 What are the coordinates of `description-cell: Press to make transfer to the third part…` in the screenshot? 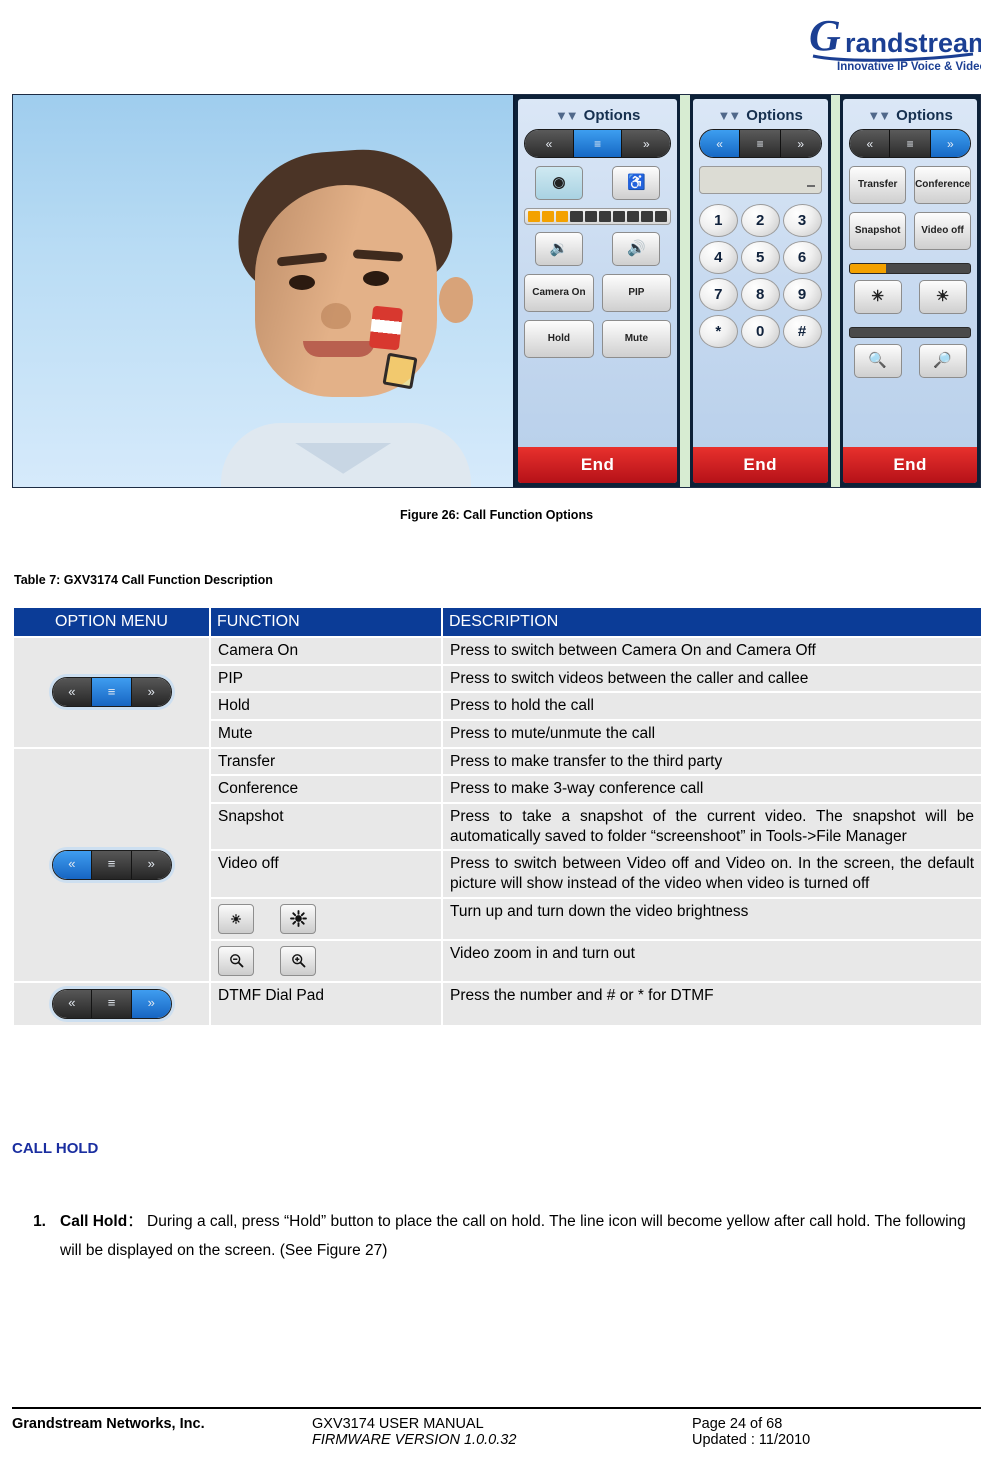 It's located at (712, 761).